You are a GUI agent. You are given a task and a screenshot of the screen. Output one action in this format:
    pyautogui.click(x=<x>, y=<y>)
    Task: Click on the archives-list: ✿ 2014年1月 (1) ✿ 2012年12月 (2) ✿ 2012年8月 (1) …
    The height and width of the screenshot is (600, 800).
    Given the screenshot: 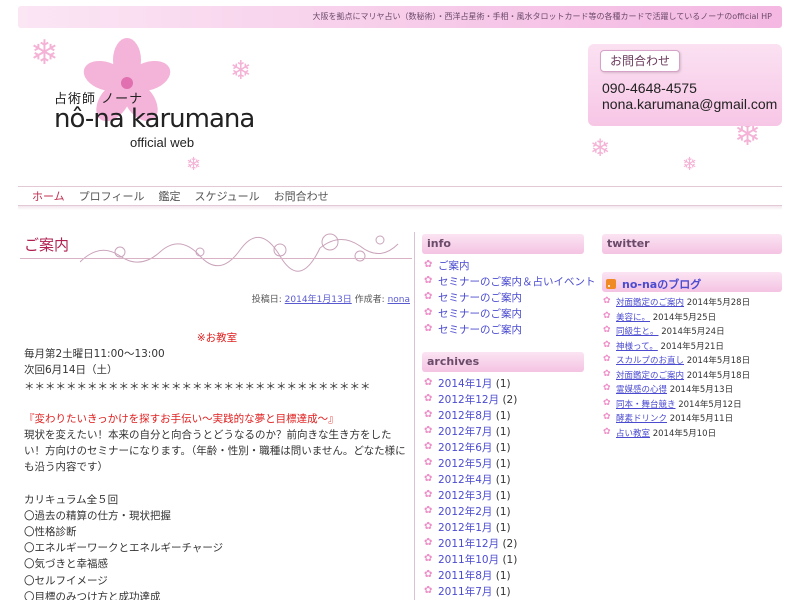 What is the action you would take?
    pyautogui.click(x=504, y=488)
    